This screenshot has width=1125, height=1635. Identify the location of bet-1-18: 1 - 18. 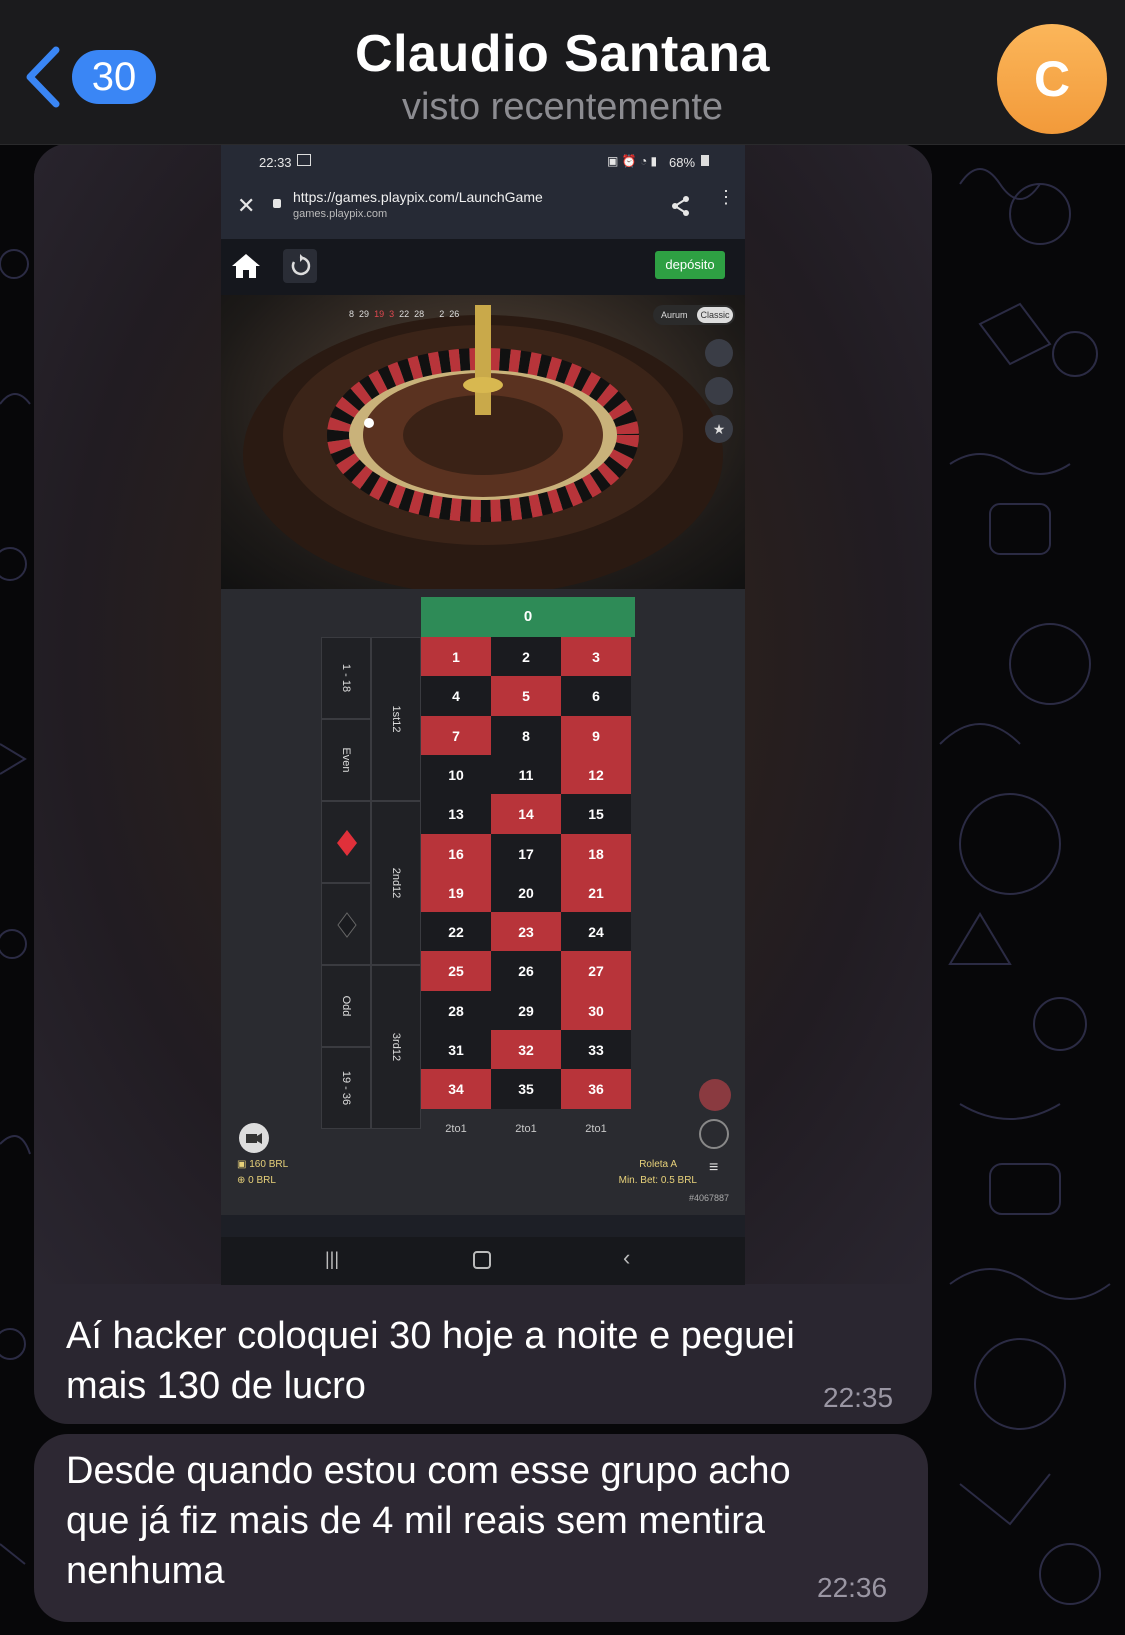
(346, 678).